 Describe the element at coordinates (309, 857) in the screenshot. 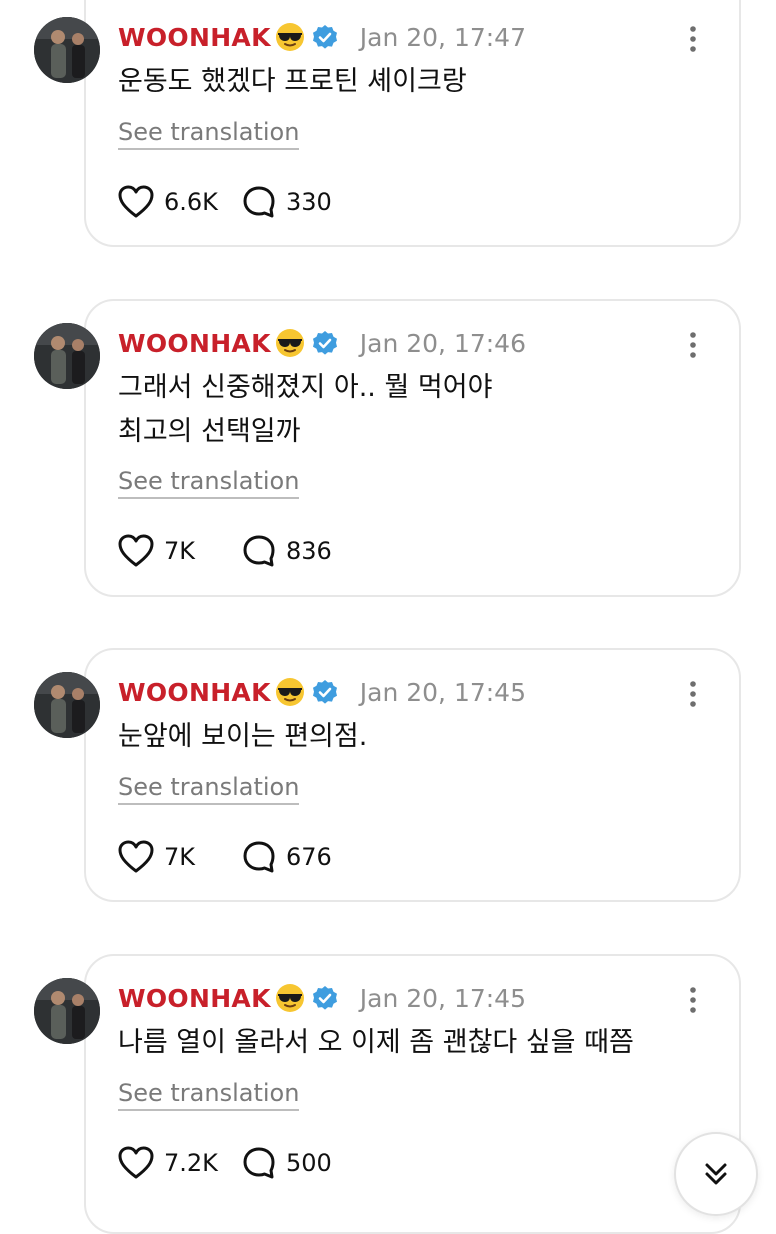

I see `reply-count: 676` at that location.